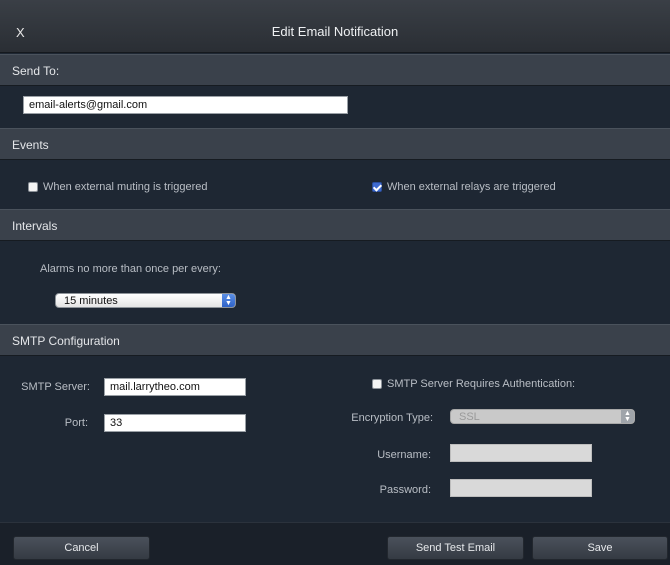  Describe the element at coordinates (335, 31) in the screenshot. I see `dialog-title: Edit Email Notification` at that location.